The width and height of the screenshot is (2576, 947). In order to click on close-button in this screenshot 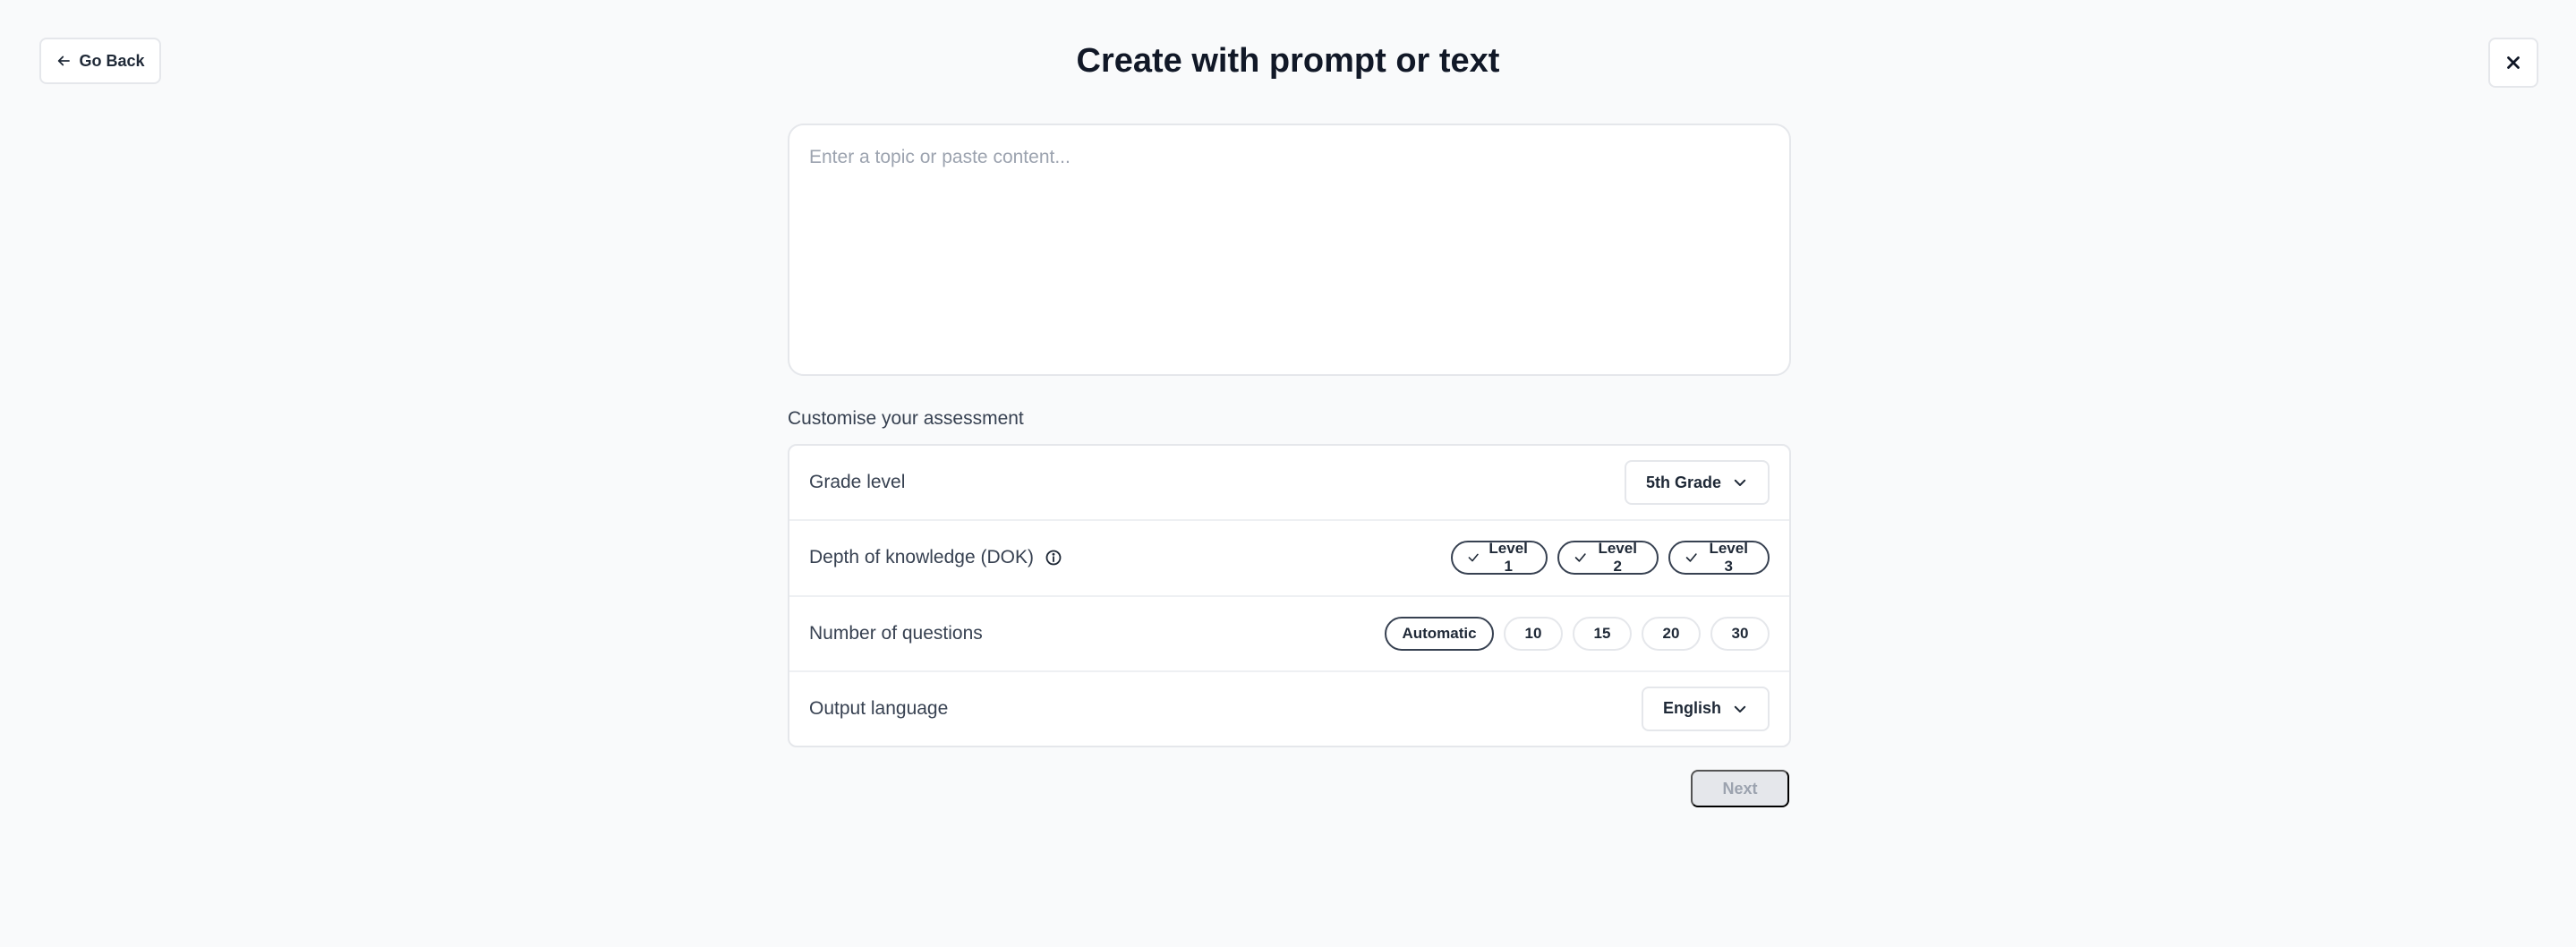, I will do `click(2513, 63)`.